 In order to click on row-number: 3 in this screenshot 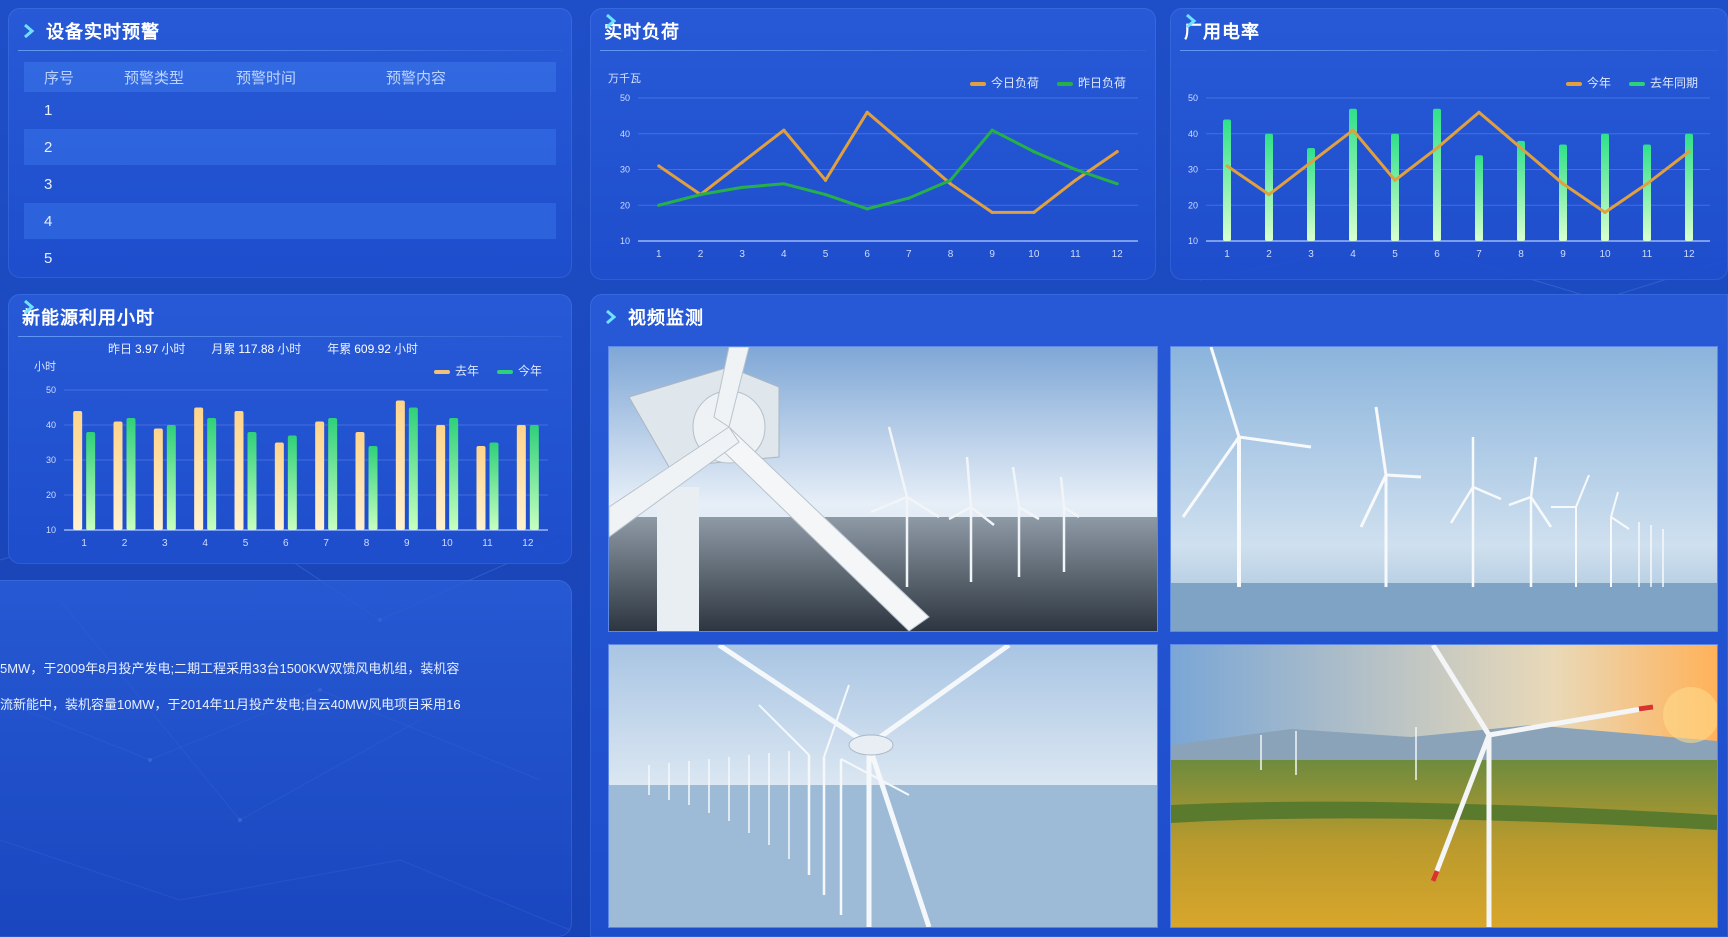, I will do `click(48, 184)`.